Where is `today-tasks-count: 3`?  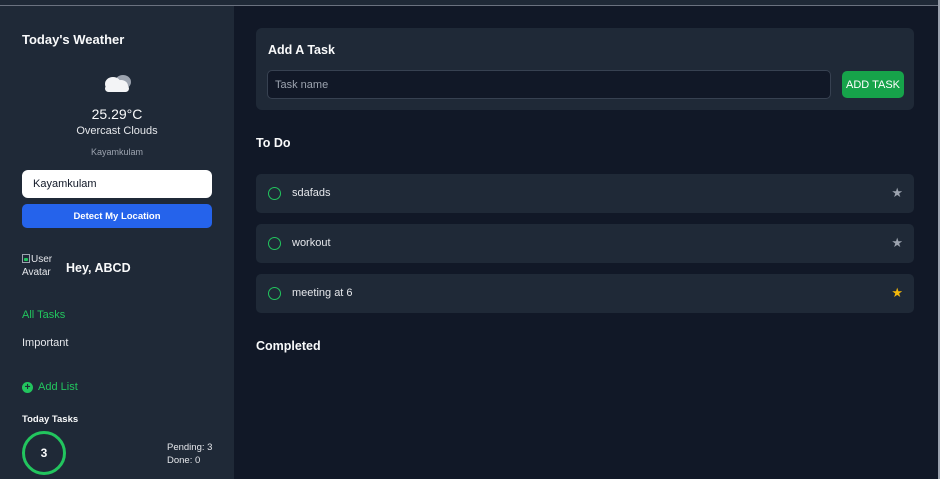
today-tasks-count: 3 is located at coordinates (44, 453).